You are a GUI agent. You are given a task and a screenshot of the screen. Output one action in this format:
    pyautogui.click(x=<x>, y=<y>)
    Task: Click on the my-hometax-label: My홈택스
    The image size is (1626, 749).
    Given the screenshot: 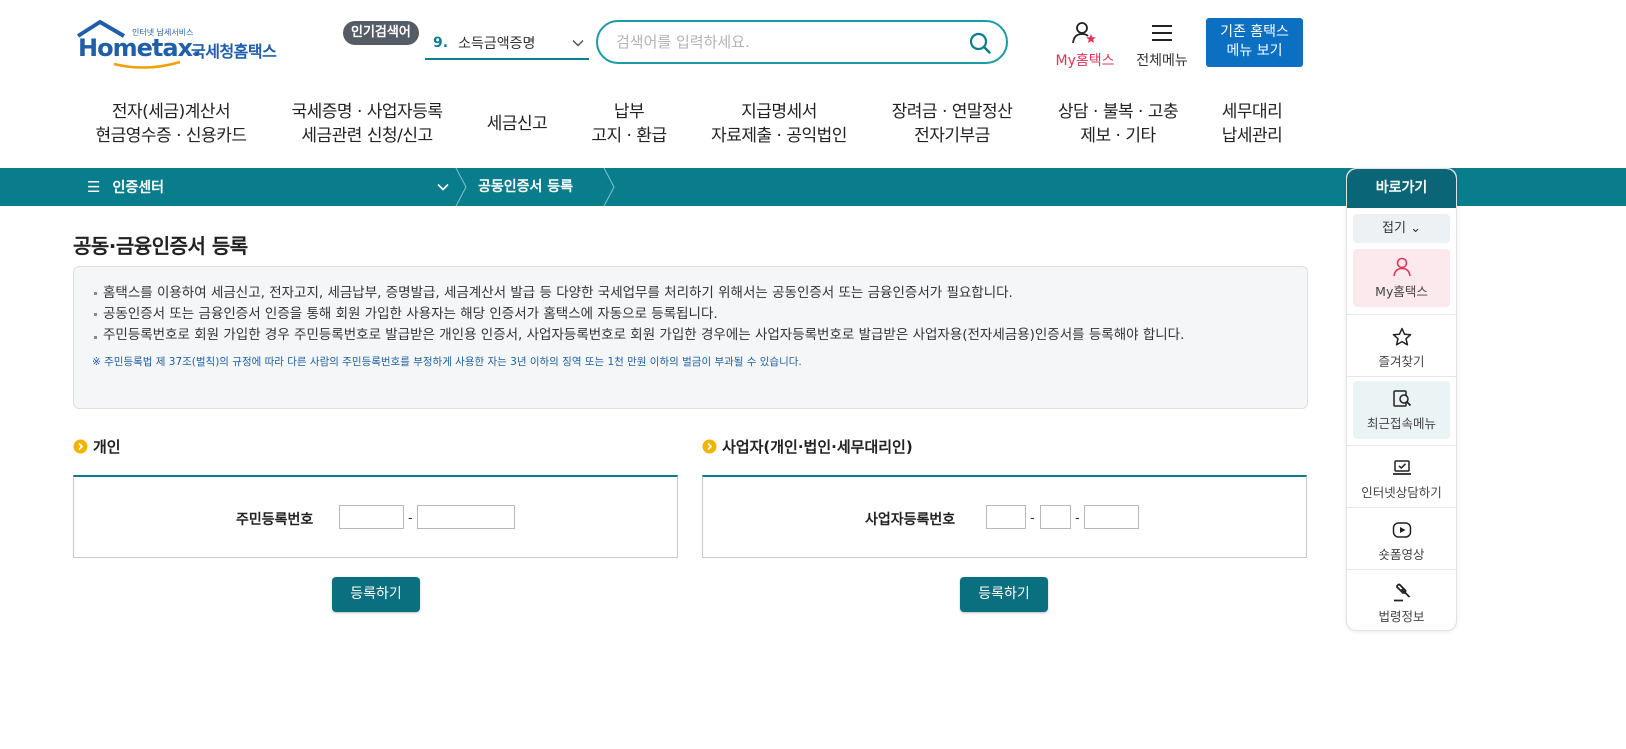 What is the action you would take?
    pyautogui.click(x=1085, y=61)
    